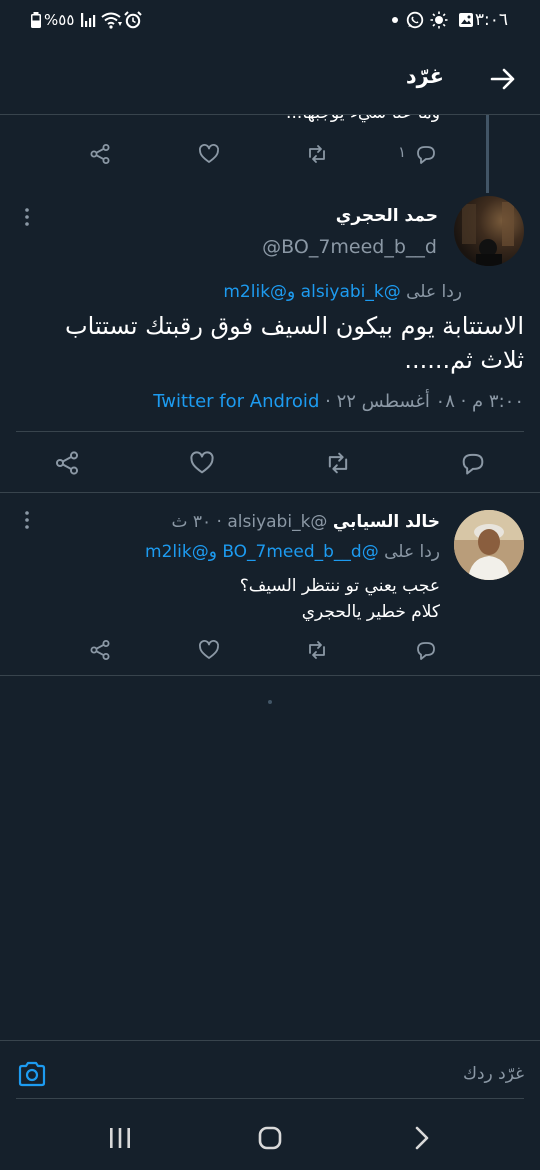 Image resolution: width=540 pixels, height=1170 pixels. Describe the element at coordinates (270, 77) in the screenshot. I see `top-app-bar: غرّد` at that location.